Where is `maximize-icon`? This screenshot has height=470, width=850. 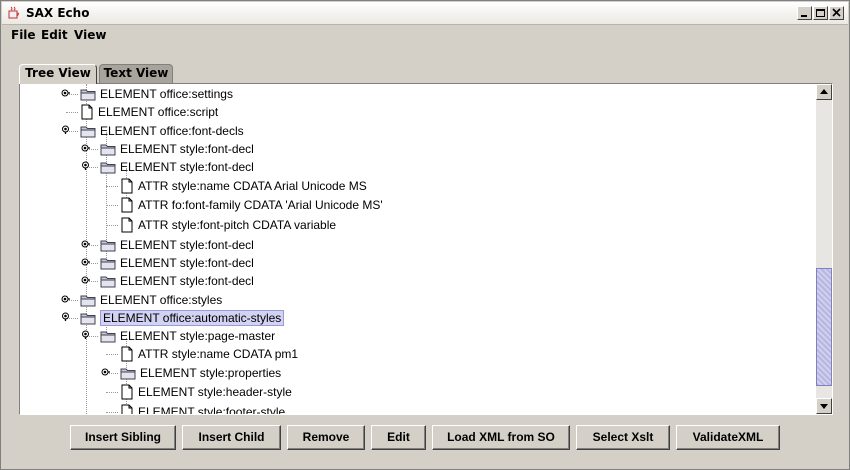
maximize-icon is located at coordinates (820, 13).